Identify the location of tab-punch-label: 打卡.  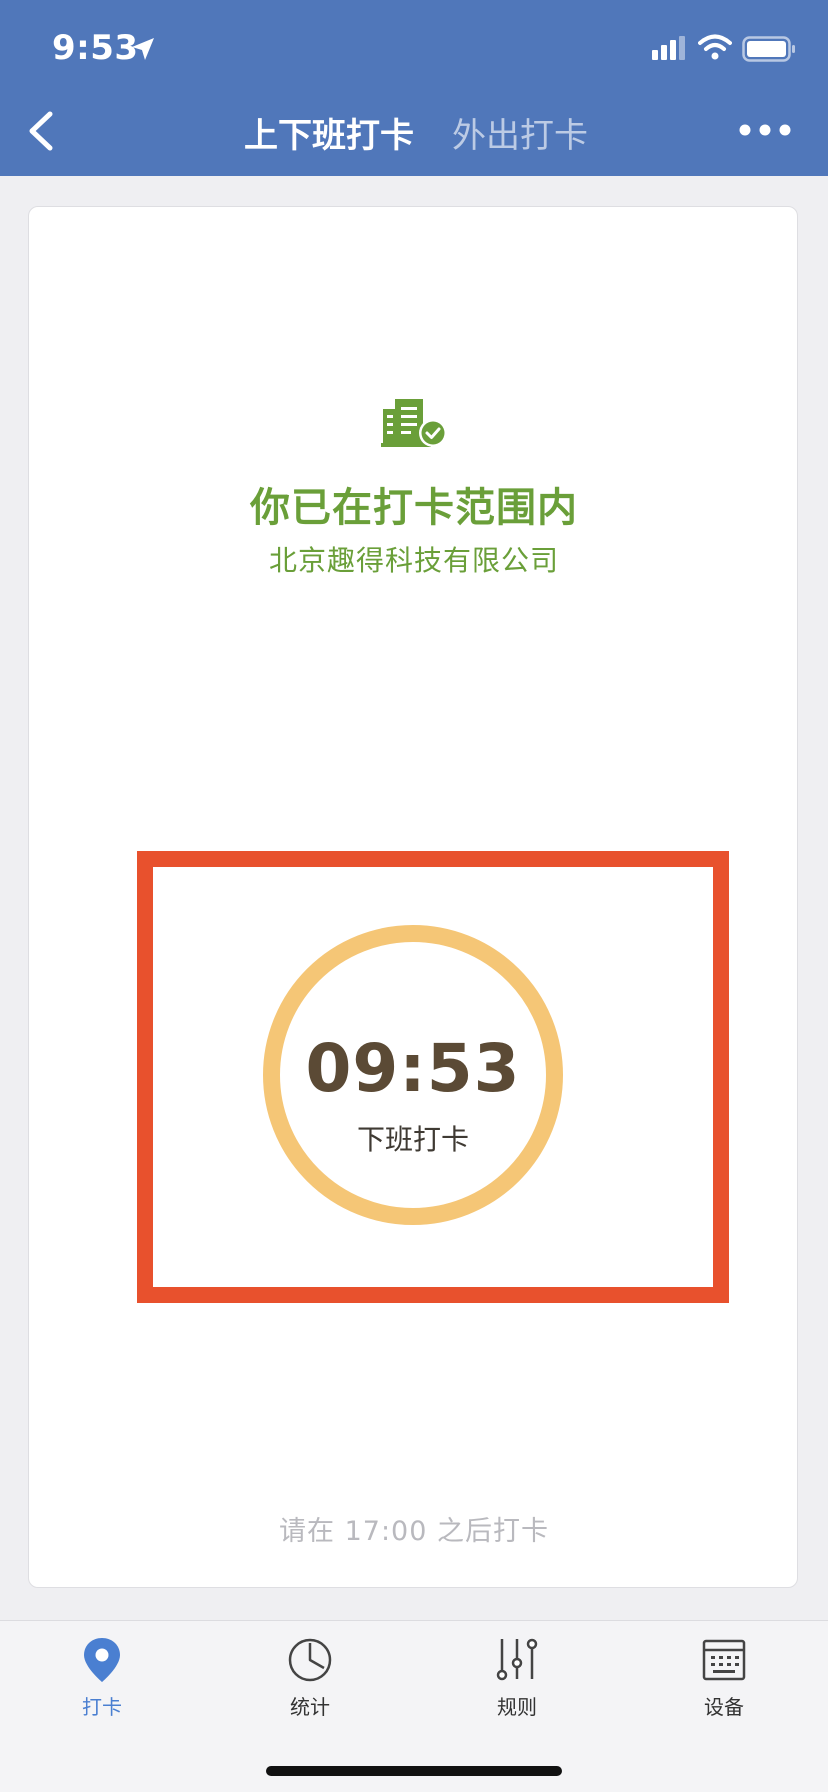
(102, 1707).